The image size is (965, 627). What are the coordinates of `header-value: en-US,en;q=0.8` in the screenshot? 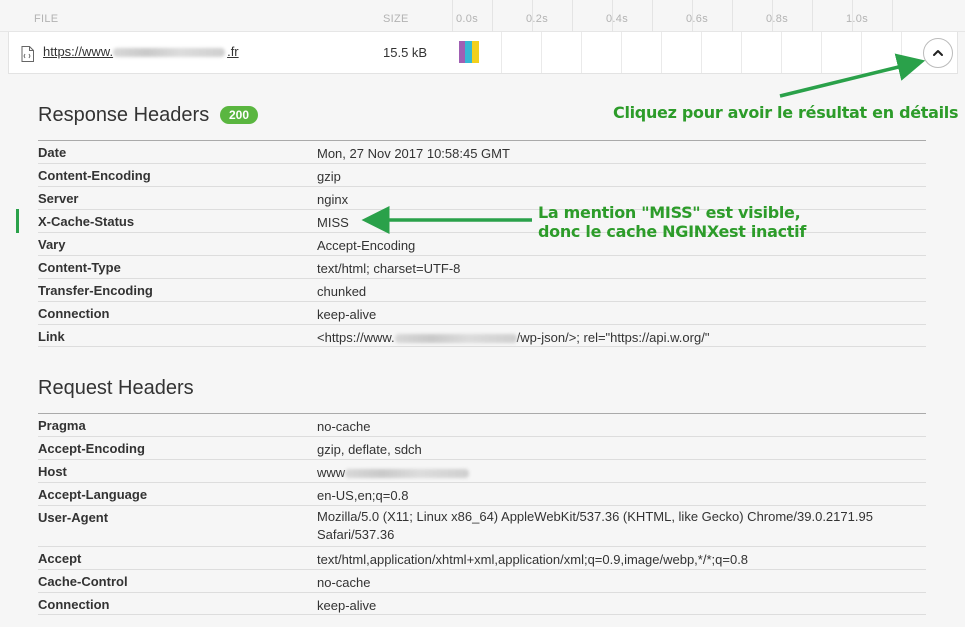 It's located at (363, 495).